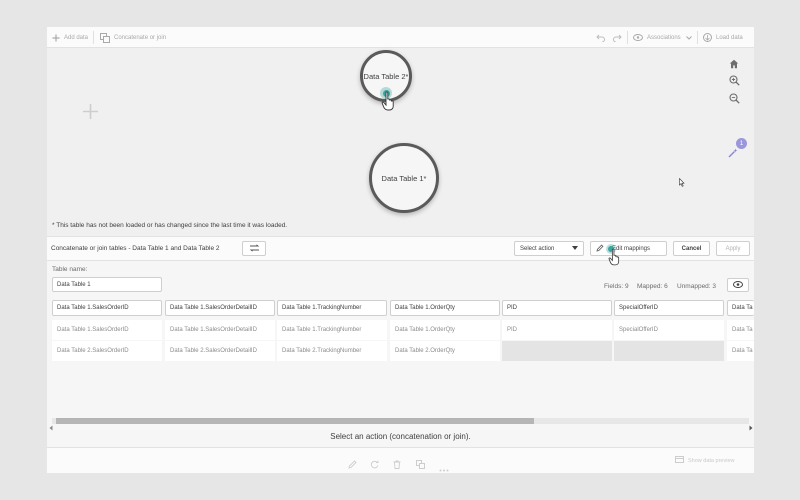 The image size is (800, 500). What do you see at coordinates (697, 286) in the screenshot?
I see `unmapped-count: Unmapped: 3` at bounding box center [697, 286].